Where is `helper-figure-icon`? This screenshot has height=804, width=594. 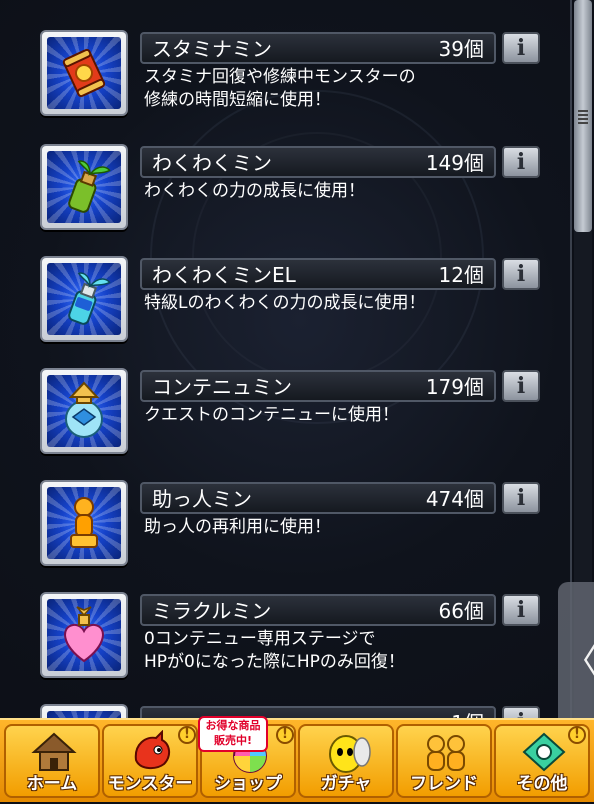
helper-figure-icon is located at coordinates (84, 522).